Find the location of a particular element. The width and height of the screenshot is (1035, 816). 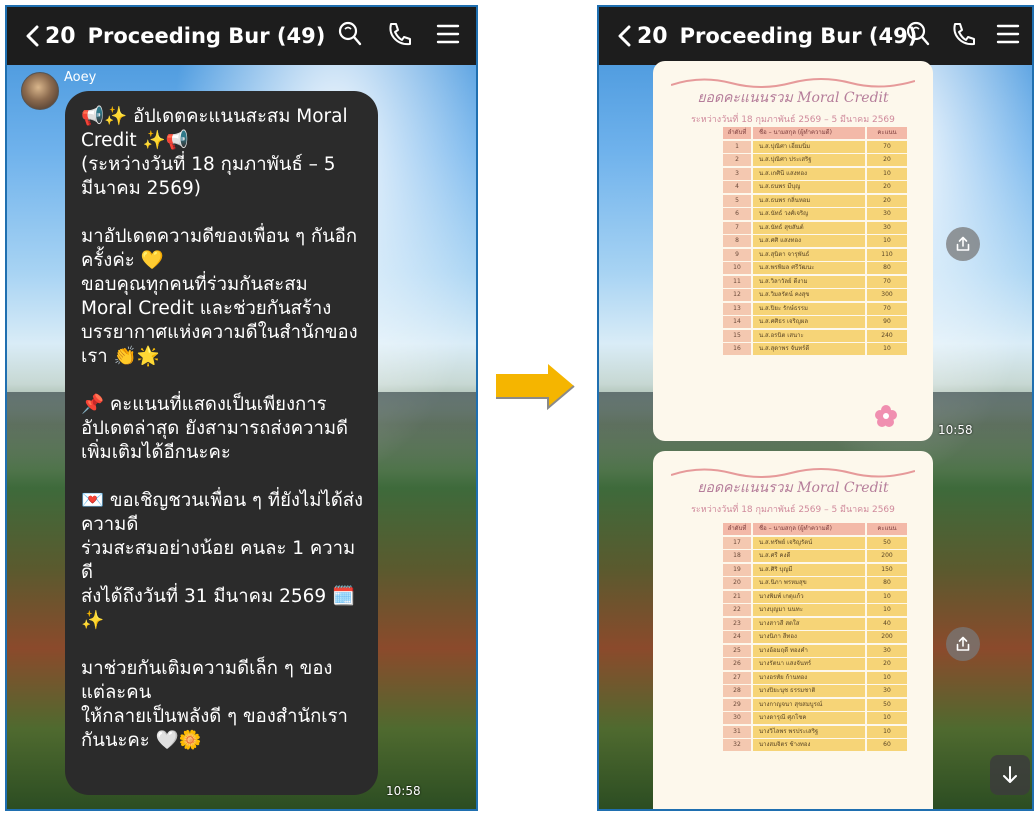

row-number: 14 is located at coordinates (737, 322).